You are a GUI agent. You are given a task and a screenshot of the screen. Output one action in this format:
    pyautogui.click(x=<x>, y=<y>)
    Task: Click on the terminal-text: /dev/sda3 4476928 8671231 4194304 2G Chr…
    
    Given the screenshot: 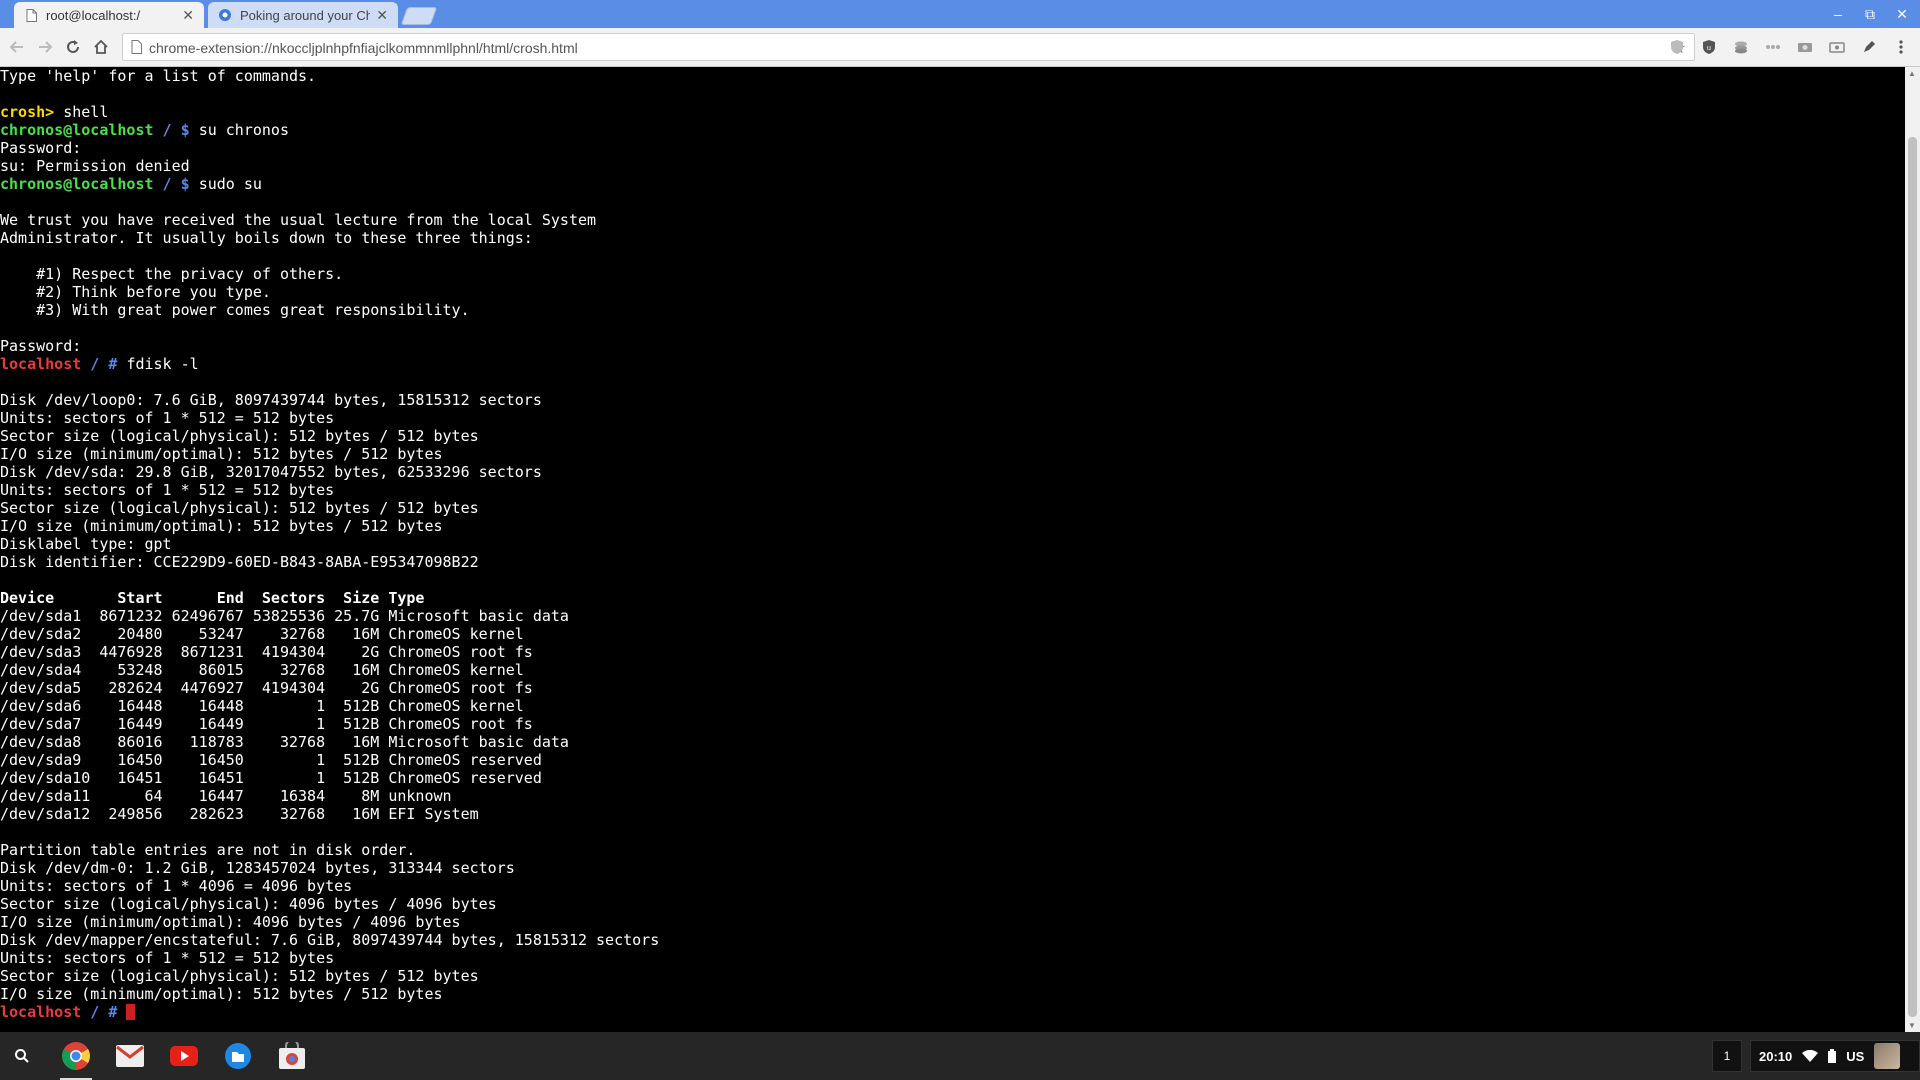 What is the action you would take?
    pyautogui.click(x=266, y=652)
    